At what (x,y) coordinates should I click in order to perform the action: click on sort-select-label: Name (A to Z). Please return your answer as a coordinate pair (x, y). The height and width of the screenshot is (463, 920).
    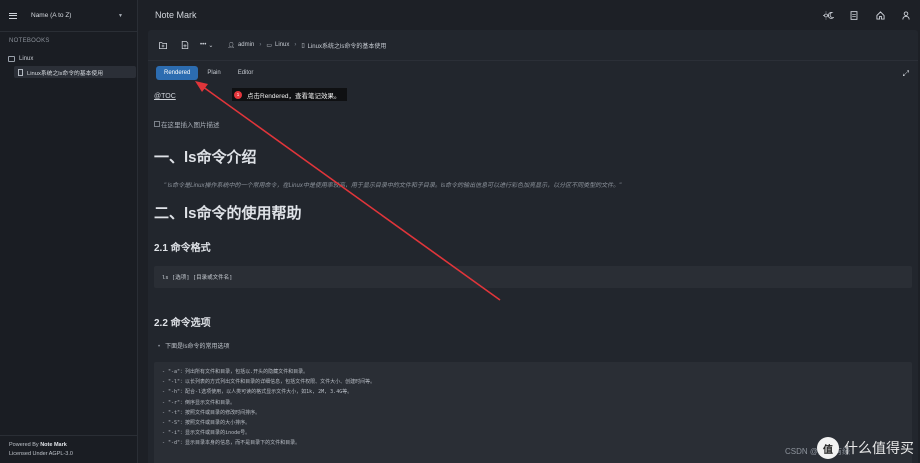
    Looking at the image, I should click on (51, 15).